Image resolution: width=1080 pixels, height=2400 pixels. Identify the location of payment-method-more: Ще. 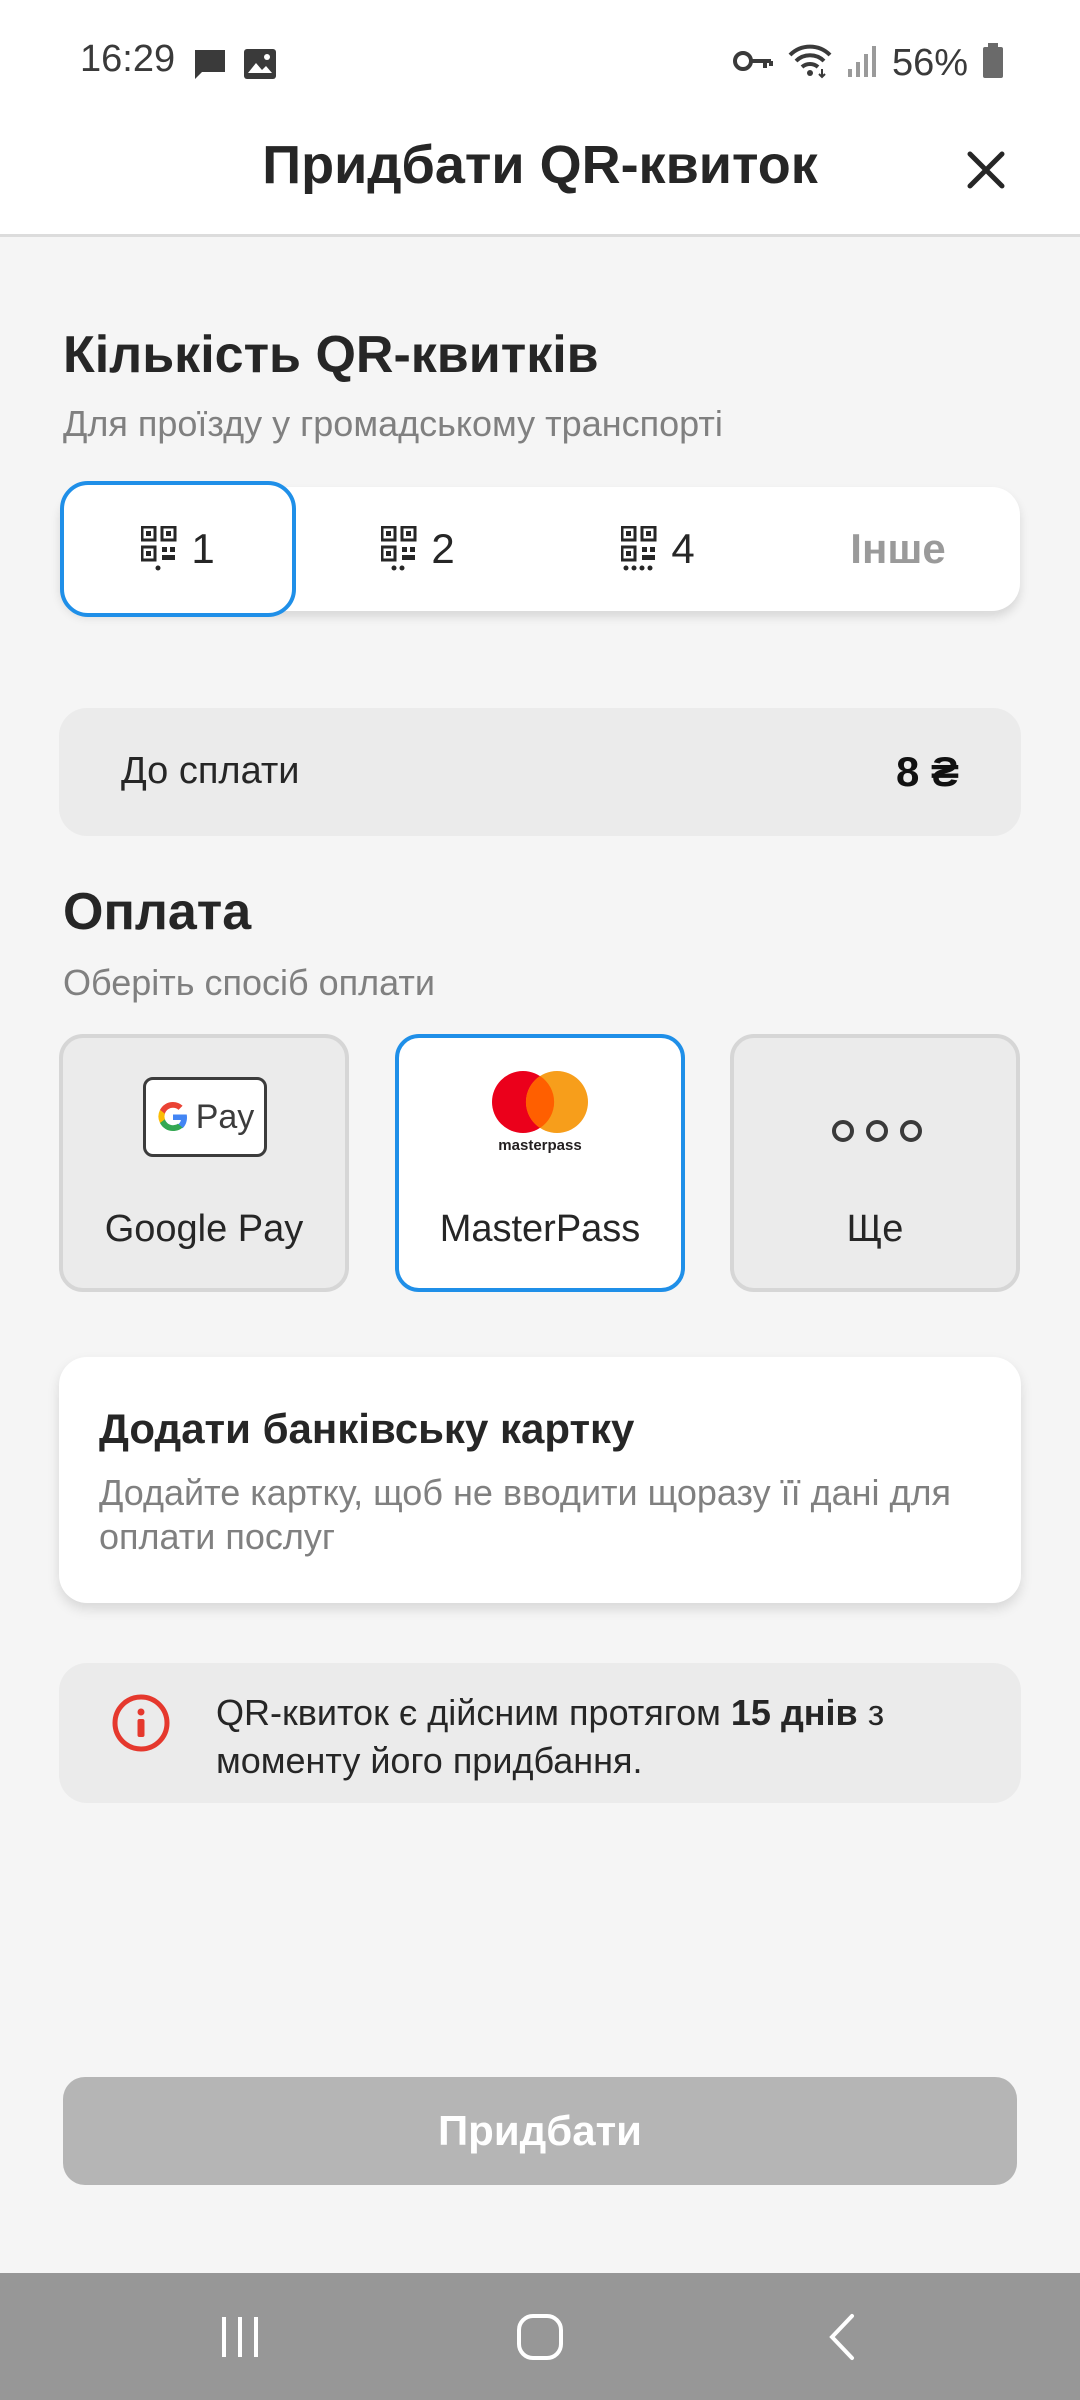
(875, 1163).